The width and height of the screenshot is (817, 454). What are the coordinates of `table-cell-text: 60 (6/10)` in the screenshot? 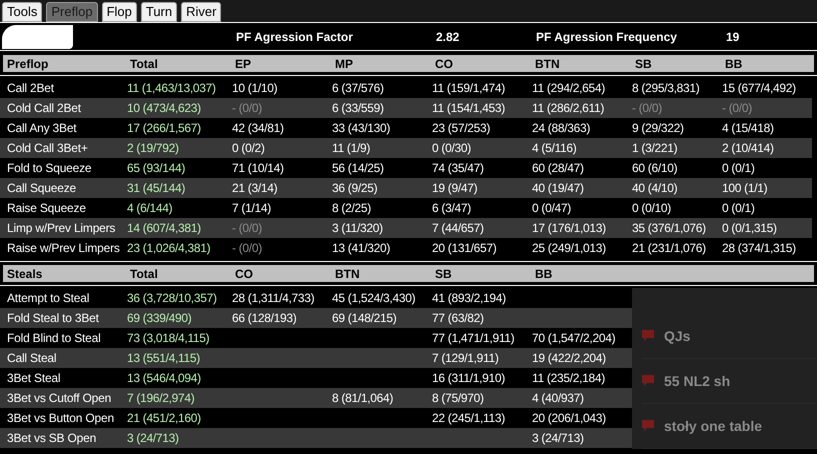 It's located at (655, 168).